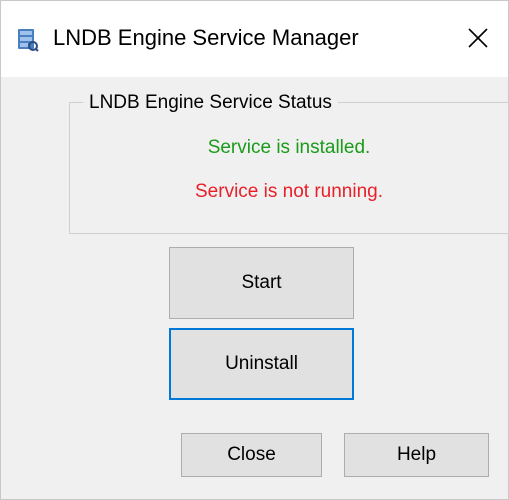 This screenshot has width=509, height=500. What do you see at coordinates (261, 364) in the screenshot?
I see `uninstall-button: Uninstall` at bounding box center [261, 364].